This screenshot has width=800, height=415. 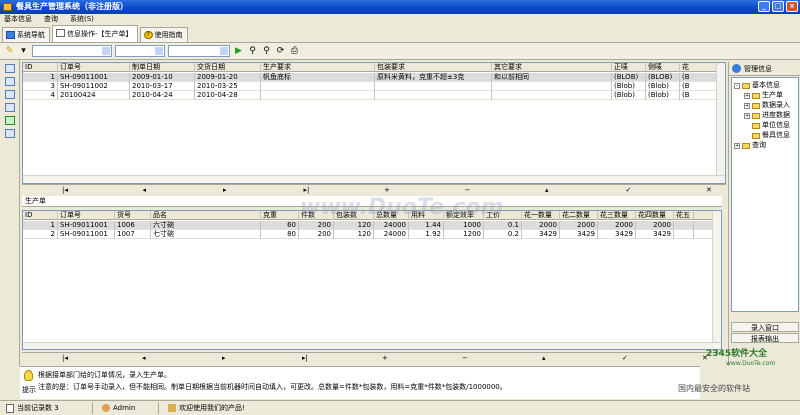 I want to click on menu-basic-info: 基本信息, so click(x=18, y=19).